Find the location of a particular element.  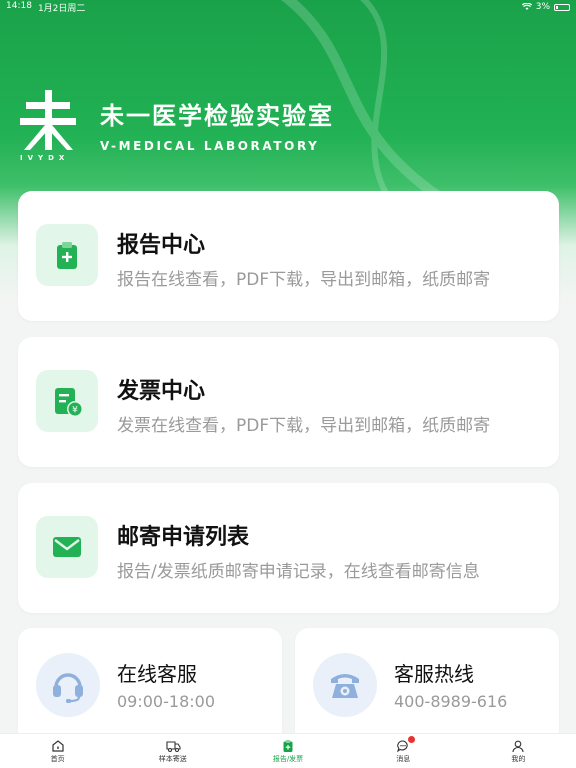

mail-request-desc: 报告/发票纸质邮寄申请记录，在线查看邮寄信息 is located at coordinates (298, 572).